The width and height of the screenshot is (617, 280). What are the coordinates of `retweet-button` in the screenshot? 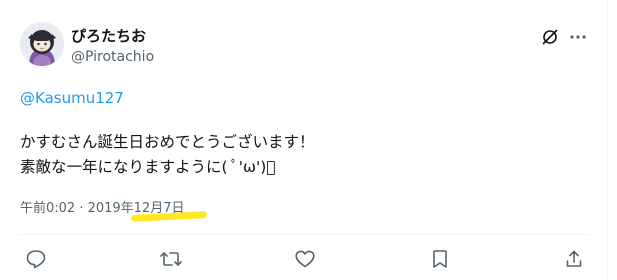 It's located at (171, 259).